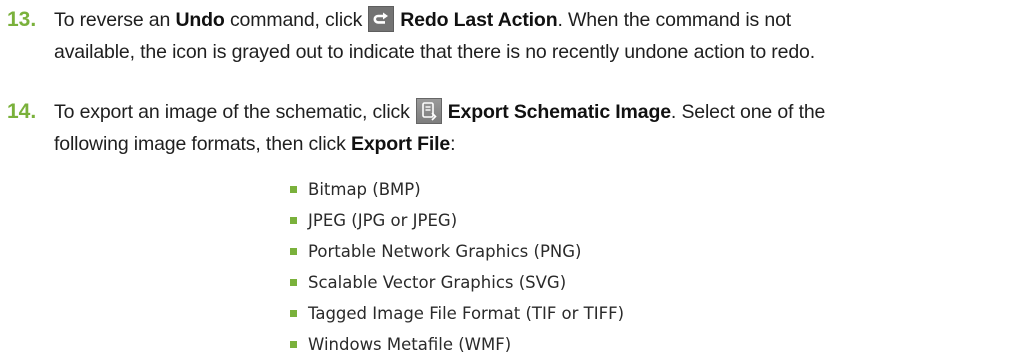 The height and width of the screenshot is (364, 1016). What do you see at coordinates (202, 144) in the screenshot?
I see `step-text: following image formats, then click` at bounding box center [202, 144].